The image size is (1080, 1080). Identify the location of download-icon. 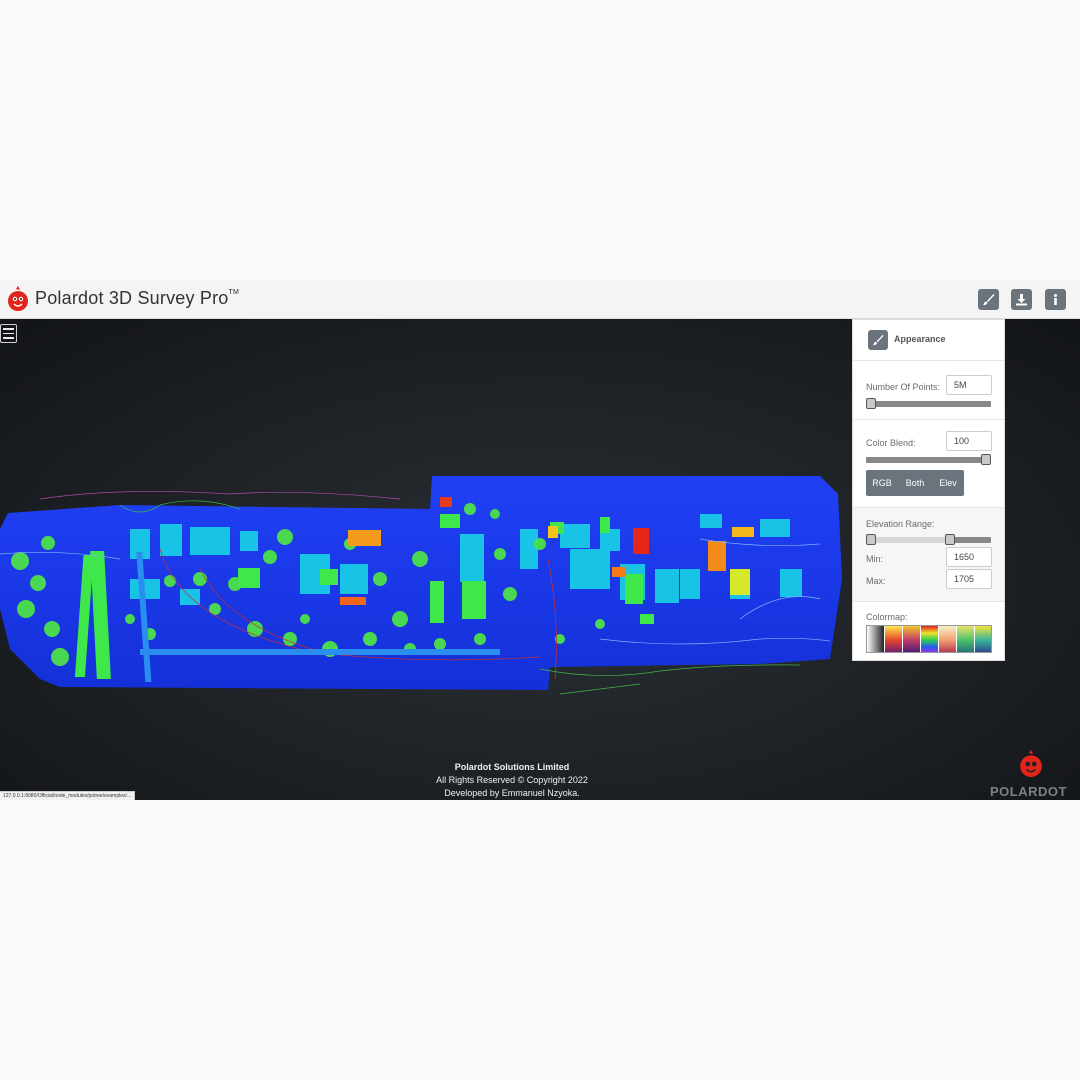
(1021, 300).